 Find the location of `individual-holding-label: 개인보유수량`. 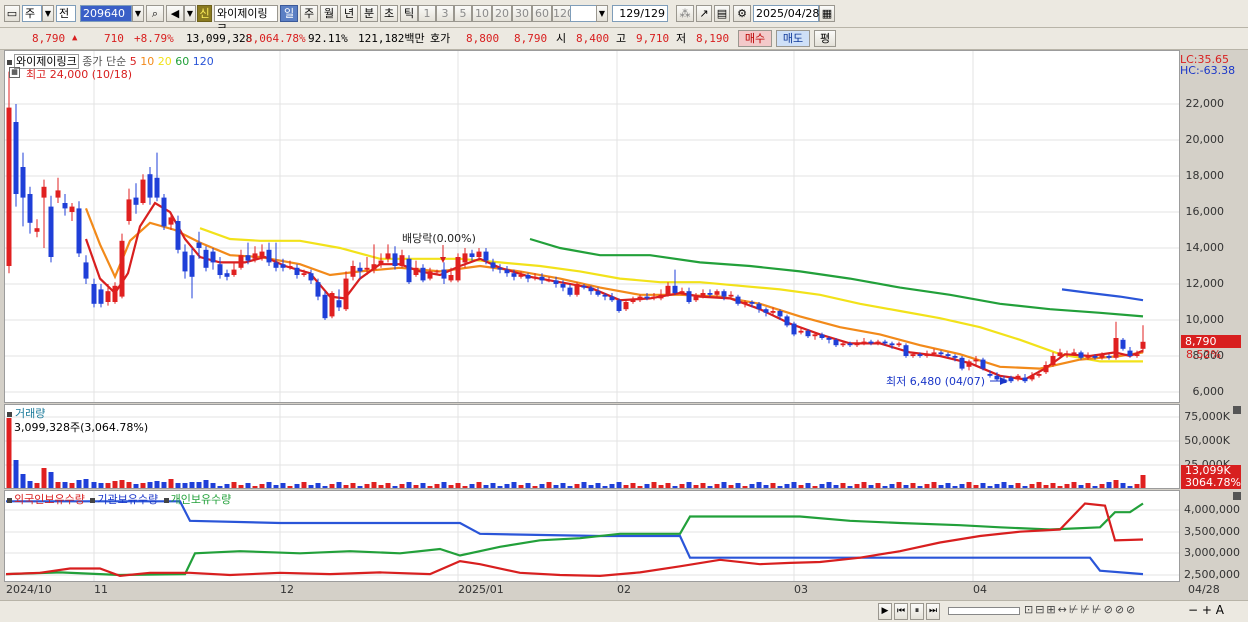

individual-holding-label: 개인보유수량 is located at coordinates (201, 499).